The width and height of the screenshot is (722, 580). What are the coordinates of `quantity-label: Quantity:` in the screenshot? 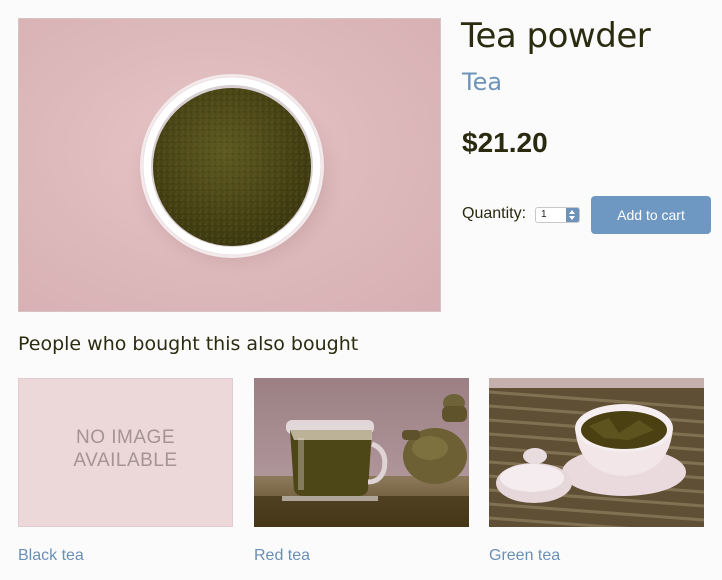 It's located at (494, 213).